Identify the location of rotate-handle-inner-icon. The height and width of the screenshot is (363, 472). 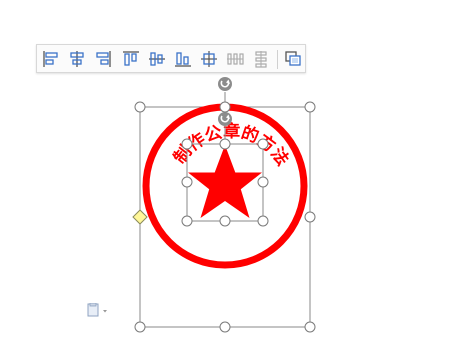
(225, 119).